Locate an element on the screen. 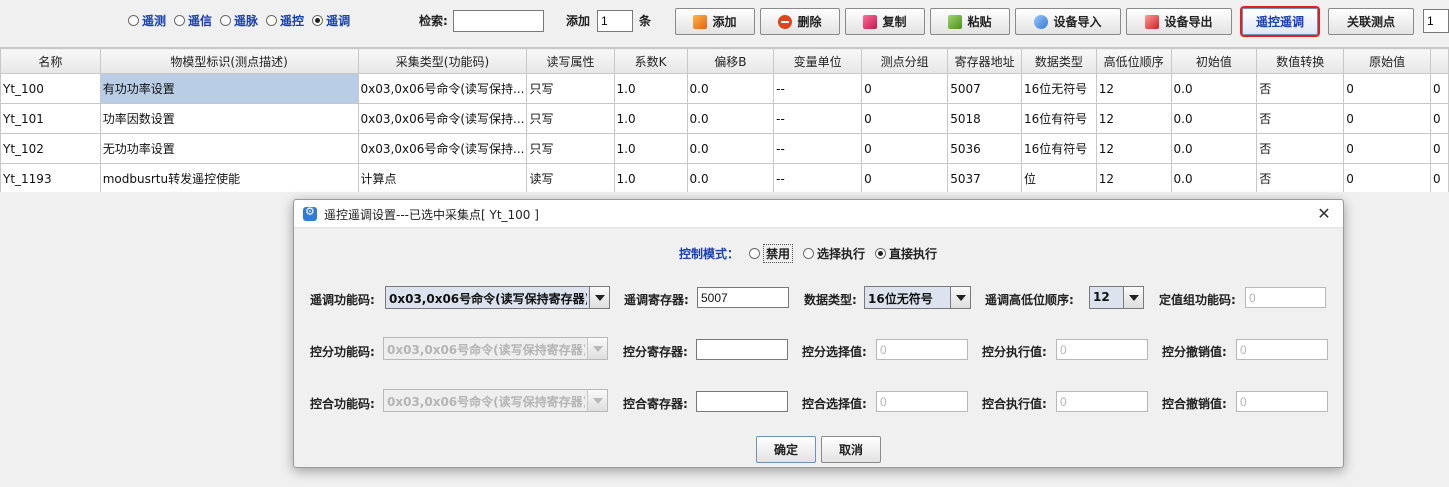 This screenshot has height=487, width=1449. column-header: 变量单位 is located at coordinates (818, 61).